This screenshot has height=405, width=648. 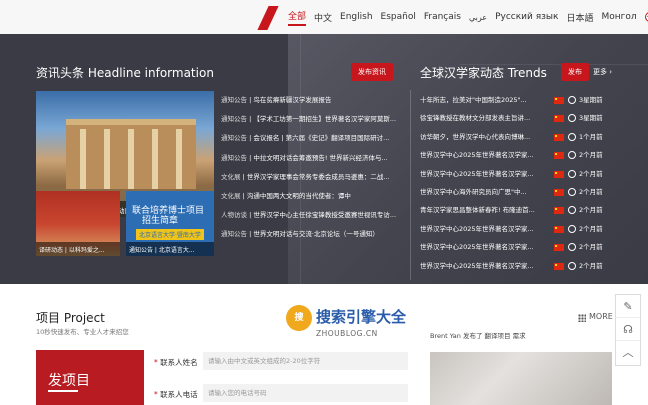 I want to click on project-title: 项目 Project, so click(x=70, y=318).